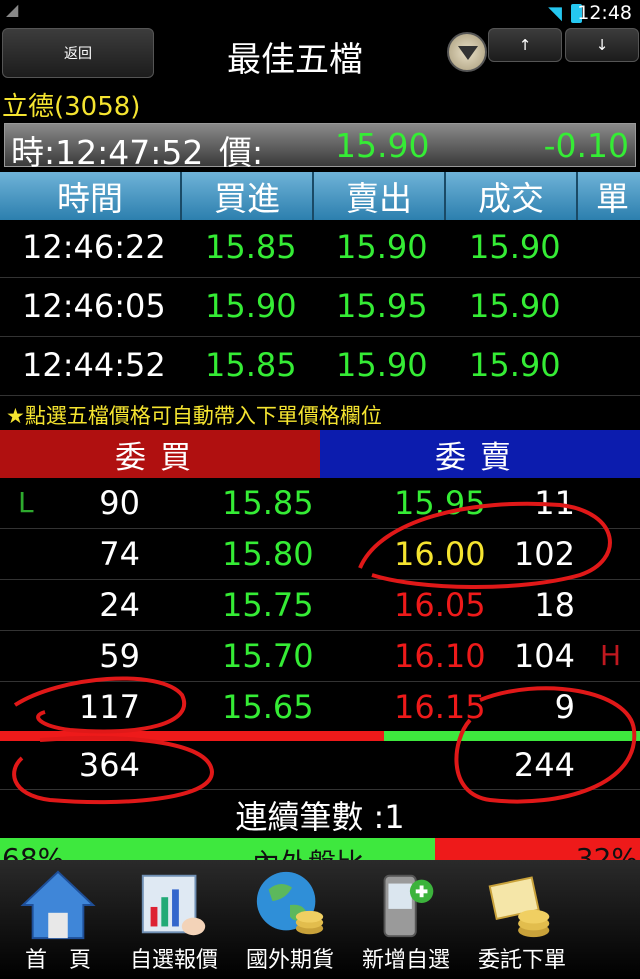  Describe the element at coordinates (290, 903) in the screenshot. I see `globe-coins-icon` at that location.